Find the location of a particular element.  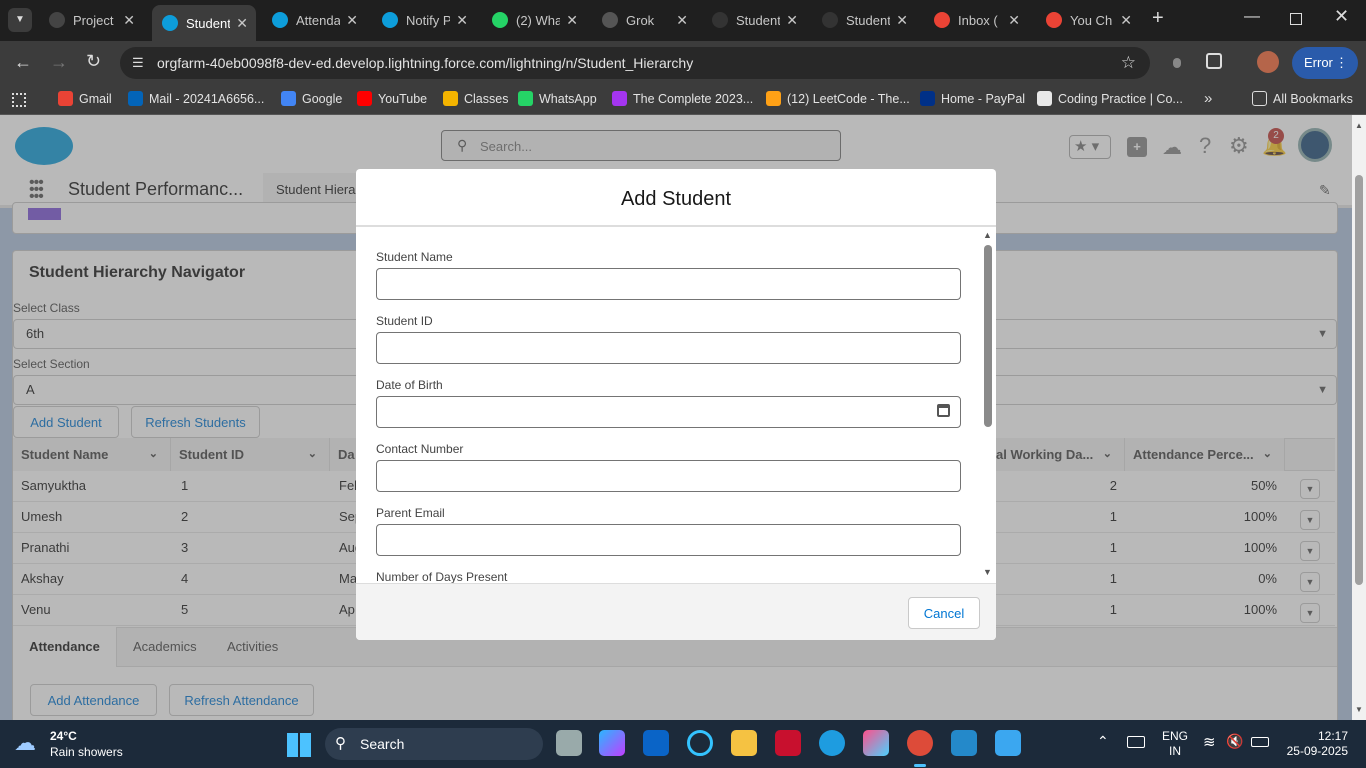

minimize-icon: — is located at coordinates (1252, 17).